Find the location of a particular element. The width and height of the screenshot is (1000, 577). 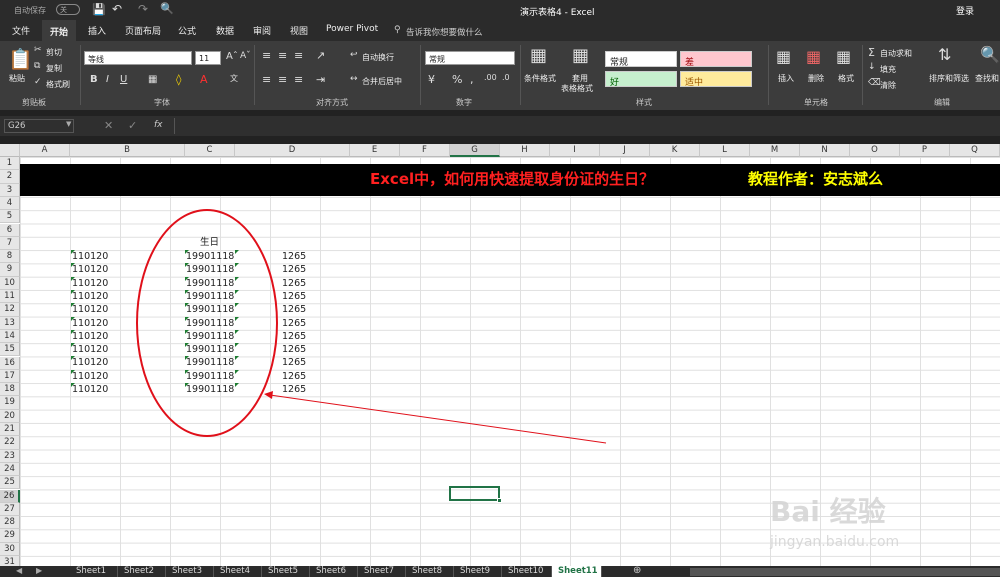

sheet-tab-sheet8: Sheet8 is located at coordinates (430, 571).